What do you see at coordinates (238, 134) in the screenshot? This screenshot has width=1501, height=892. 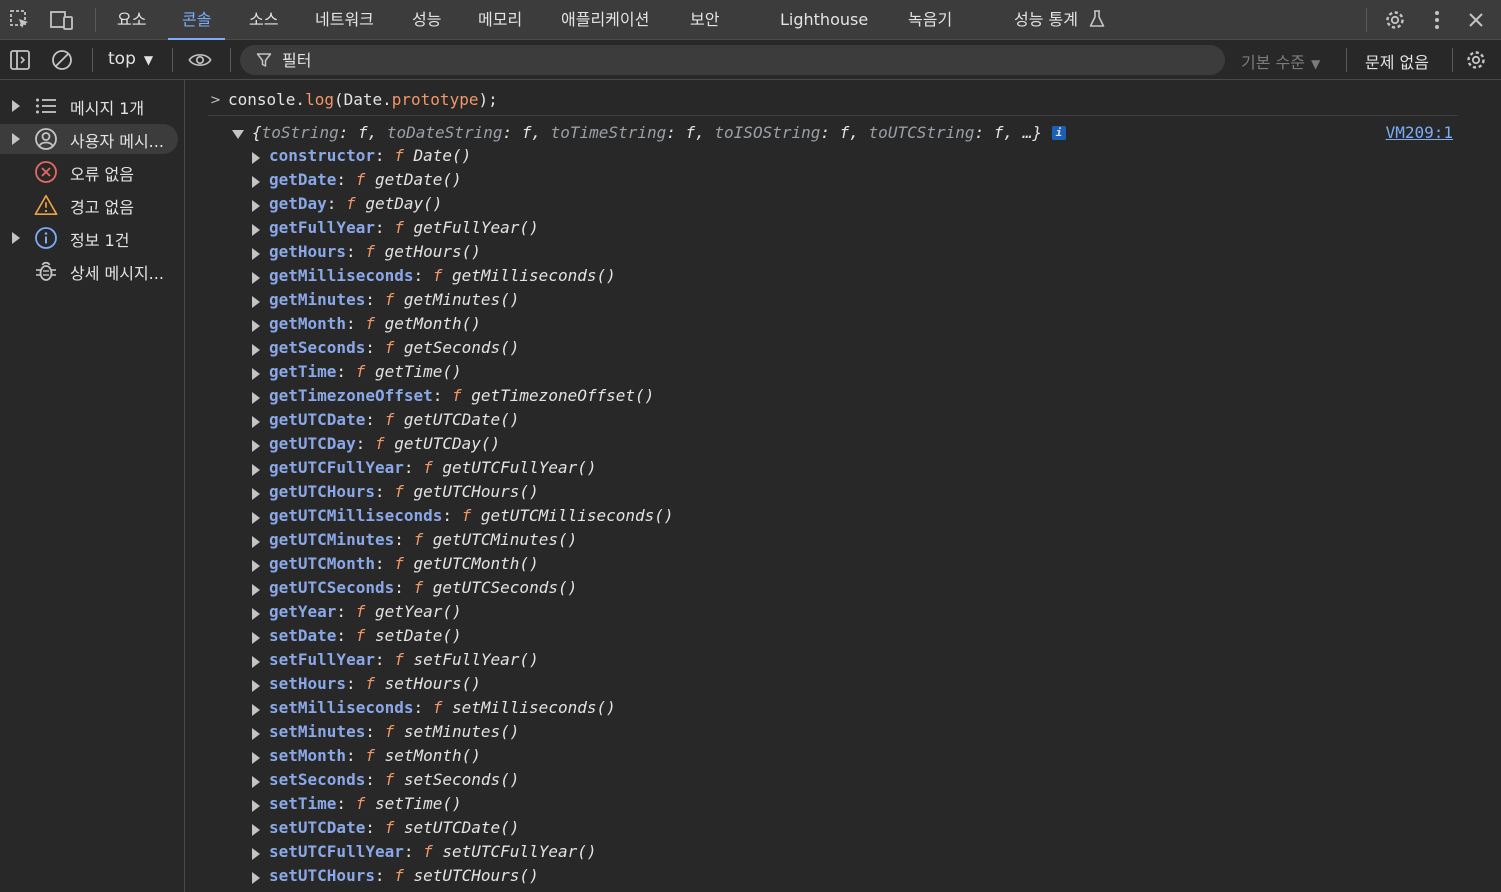 I see `collapse-arrow-icon` at bounding box center [238, 134].